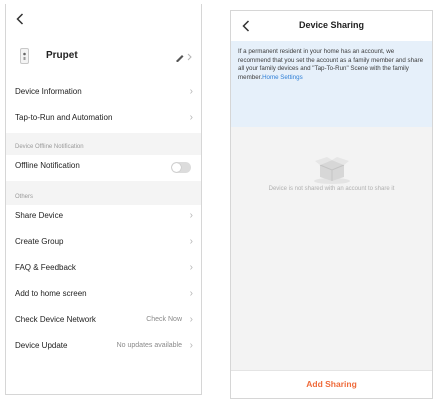 The image size is (441, 407). What do you see at coordinates (62, 55) in the screenshot?
I see `device-name: Prupet` at bounding box center [62, 55].